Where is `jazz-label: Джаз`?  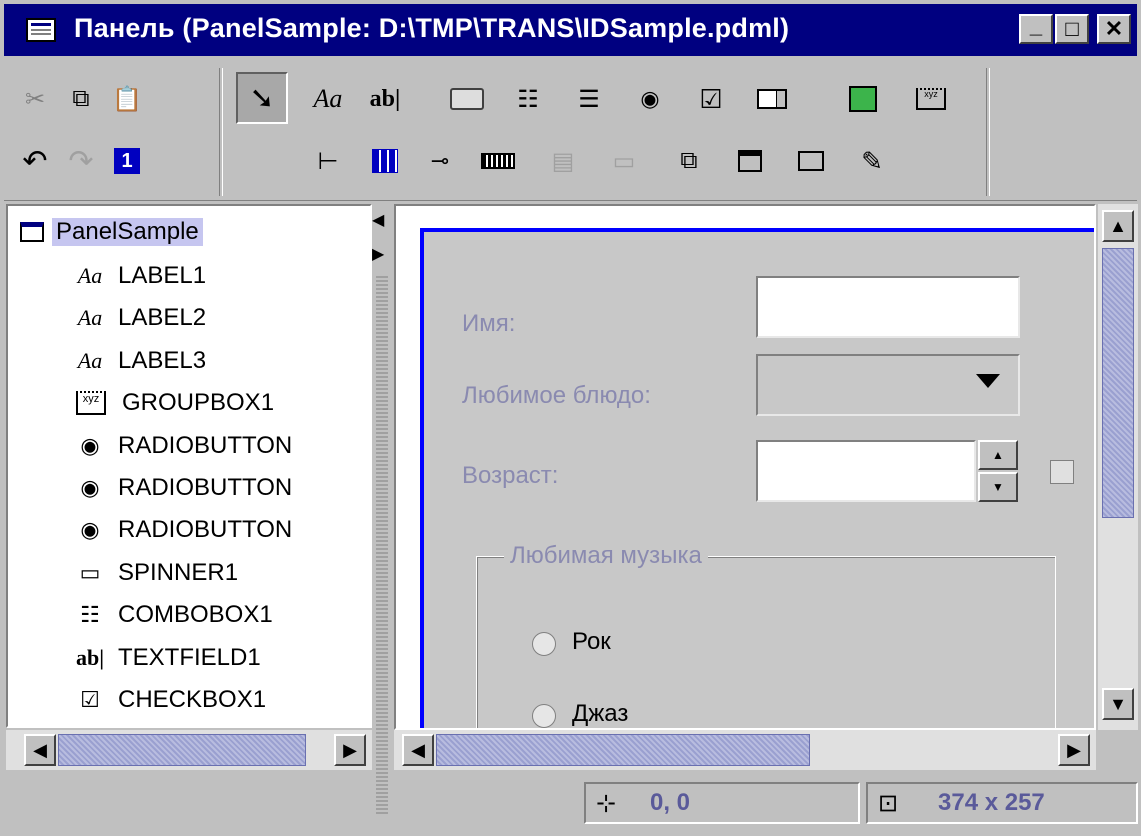
jazz-label: Джаз is located at coordinates (600, 713).